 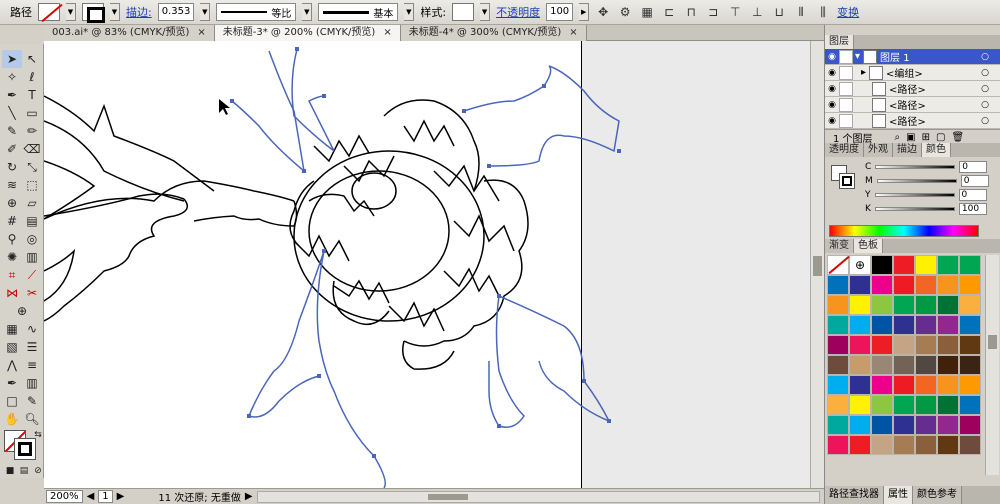 I want to click on stroke-weight-input: 0.353, so click(x=176, y=12).